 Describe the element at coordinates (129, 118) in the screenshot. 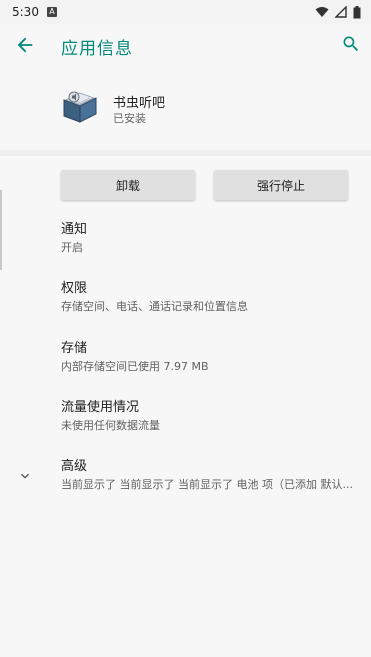

I see `app-install-status: 已安装` at that location.